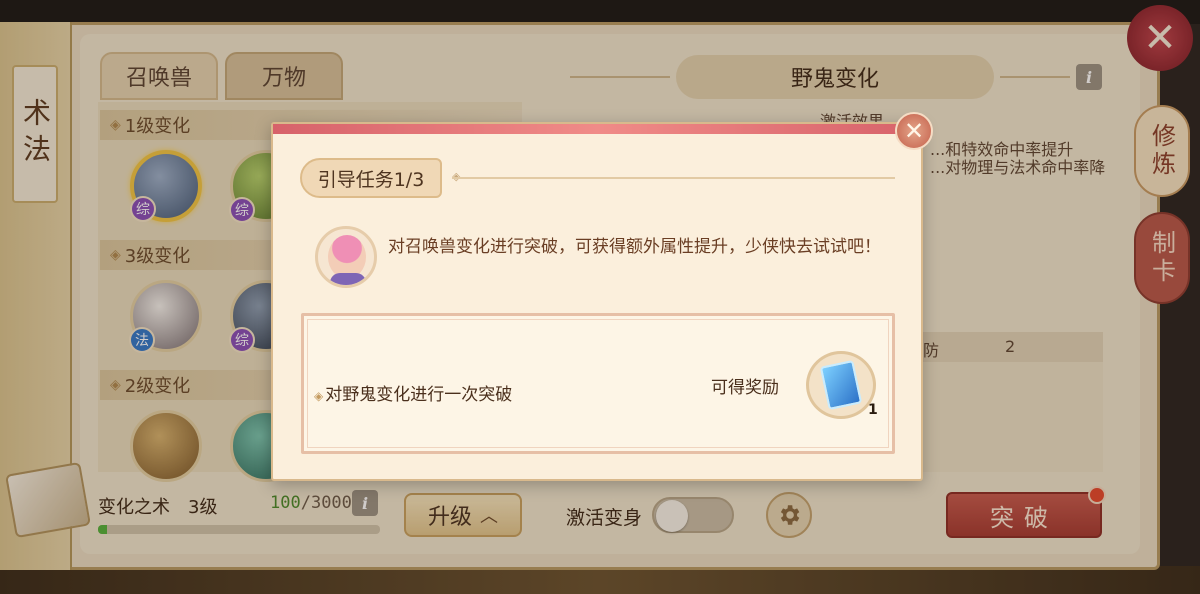 The image size is (1200, 594). Describe the element at coordinates (634, 247) in the screenshot. I see `guide-text: 对召唤兽变化进行突破，可获得额外属性提升，少侠快去试试吧！` at that location.